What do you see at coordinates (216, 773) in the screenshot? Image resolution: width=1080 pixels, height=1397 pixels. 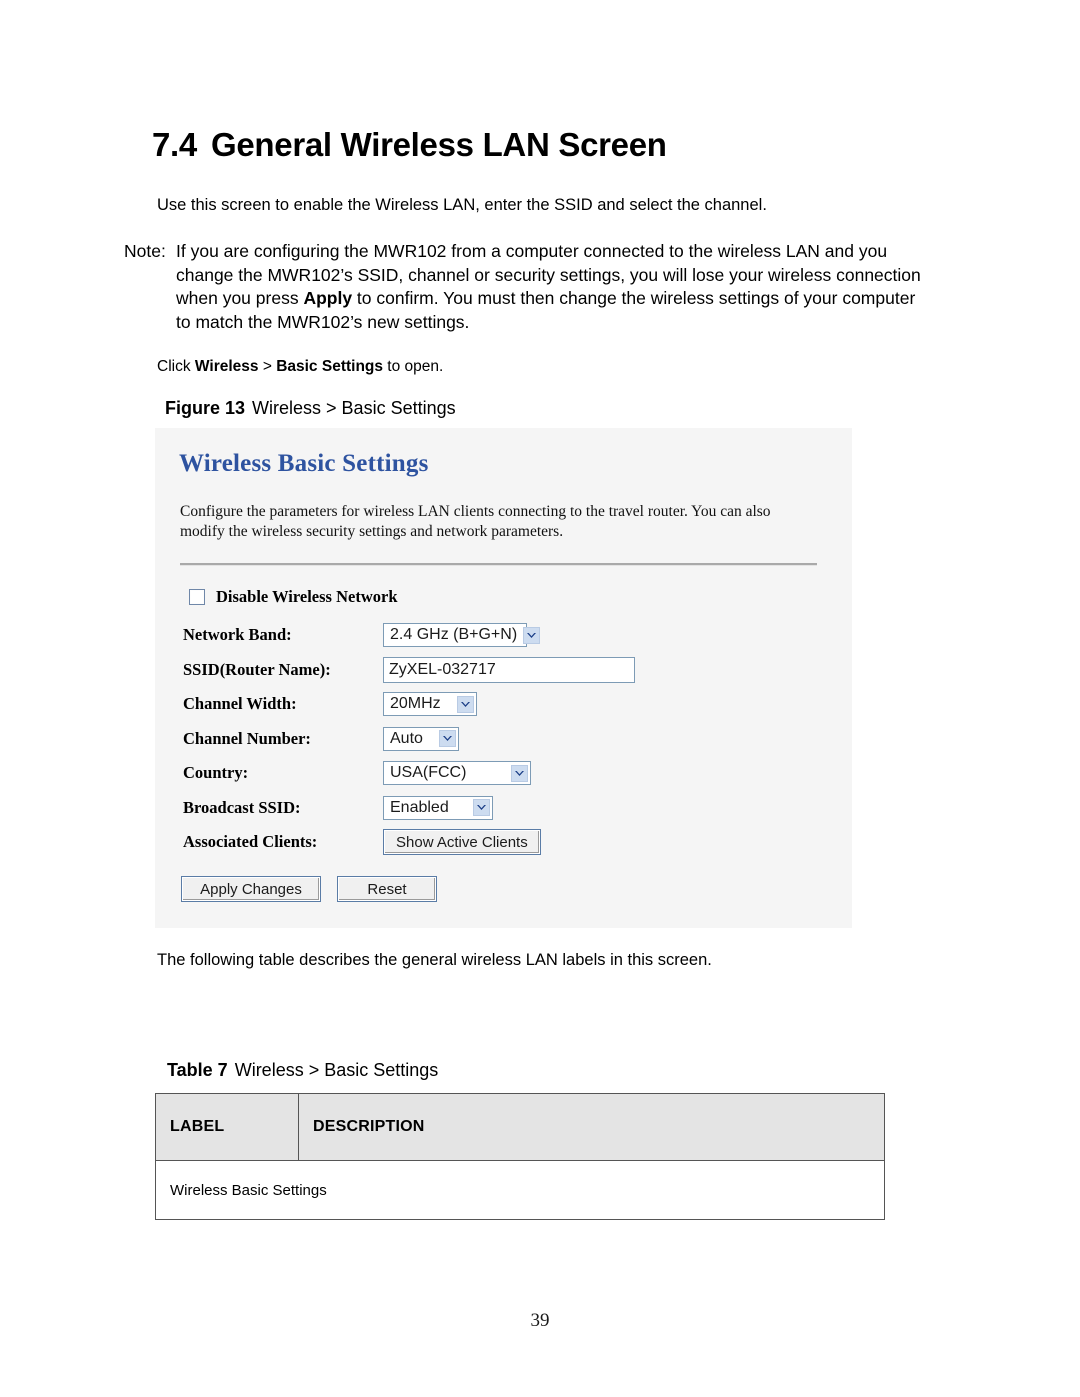 I see `label-country: Country:` at bounding box center [216, 773].